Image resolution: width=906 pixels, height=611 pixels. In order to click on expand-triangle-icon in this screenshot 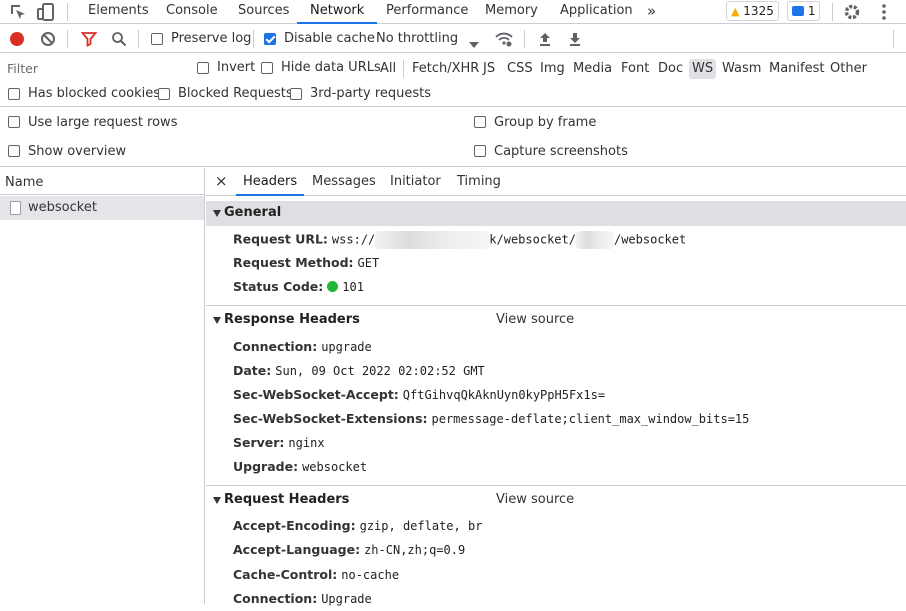, I will do `click(217, 320)`.